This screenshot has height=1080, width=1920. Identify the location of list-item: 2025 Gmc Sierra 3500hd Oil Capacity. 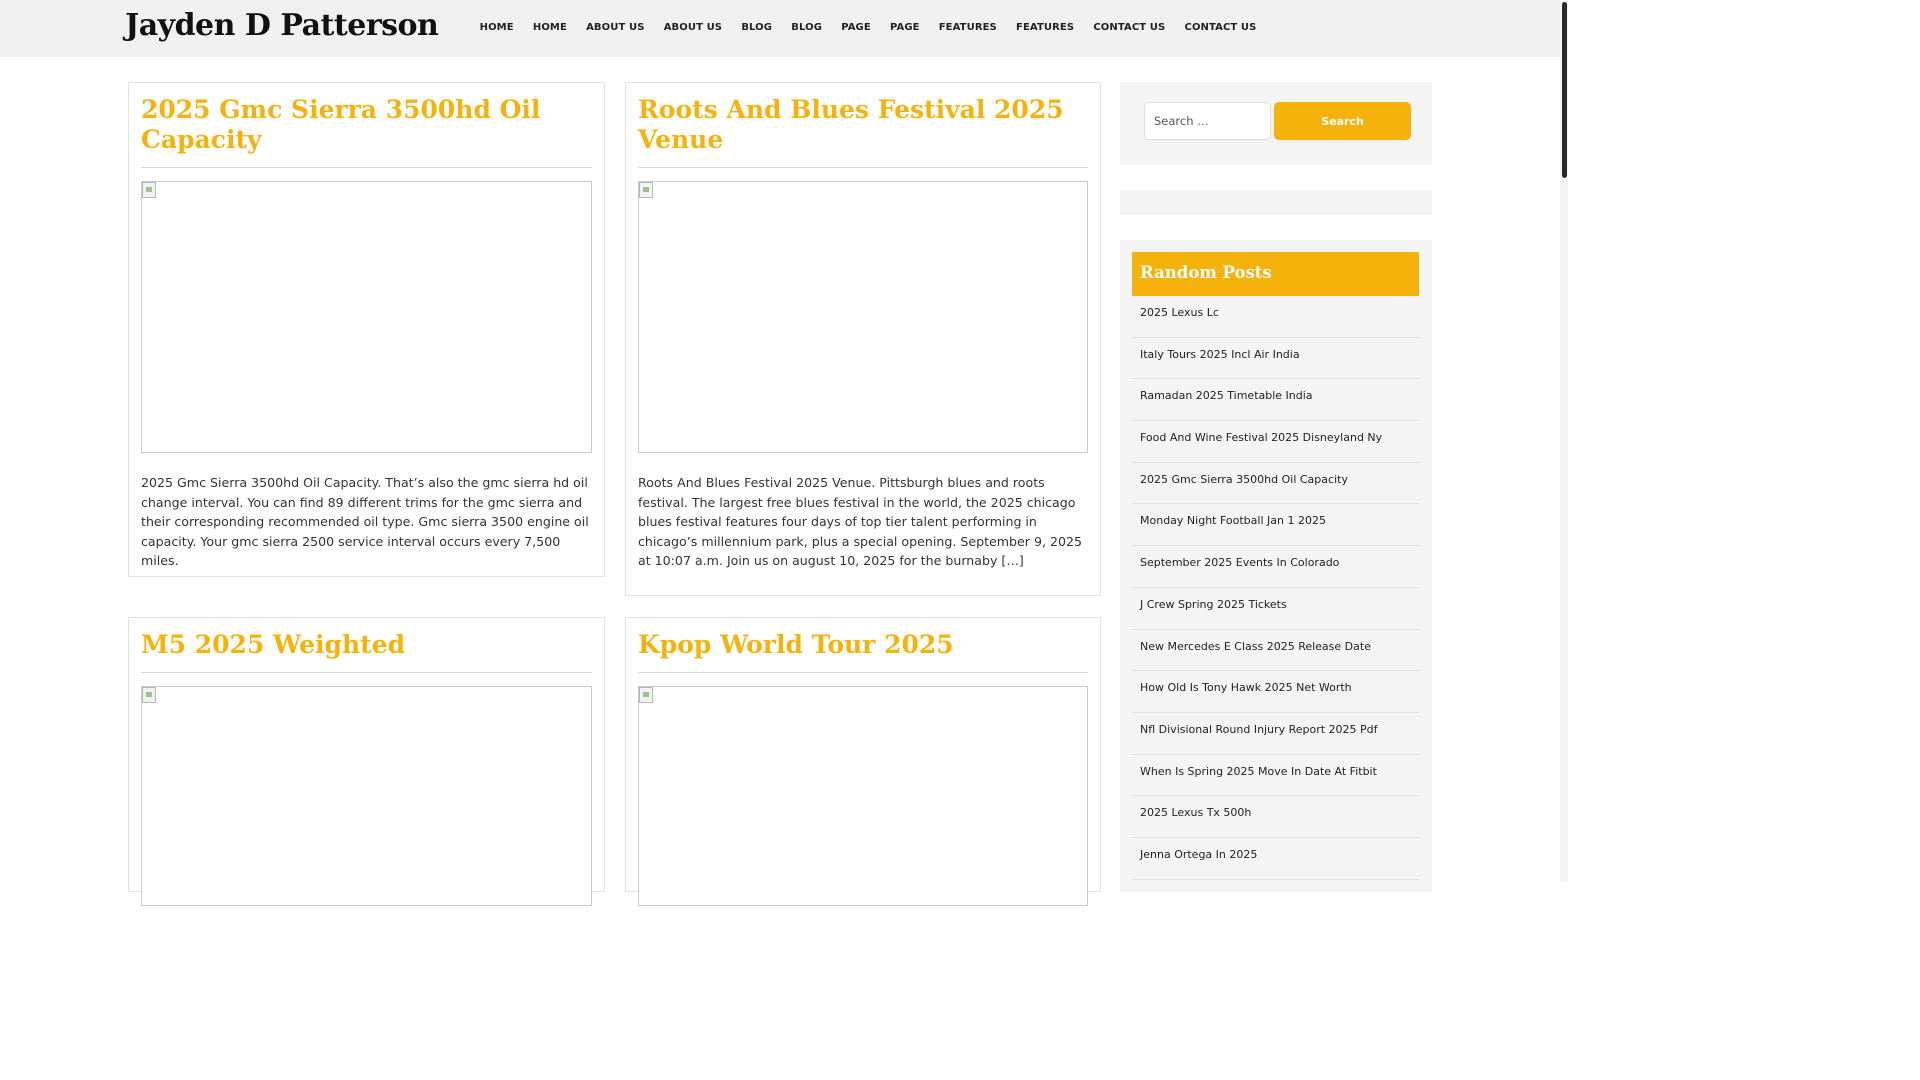
(1275, 484).